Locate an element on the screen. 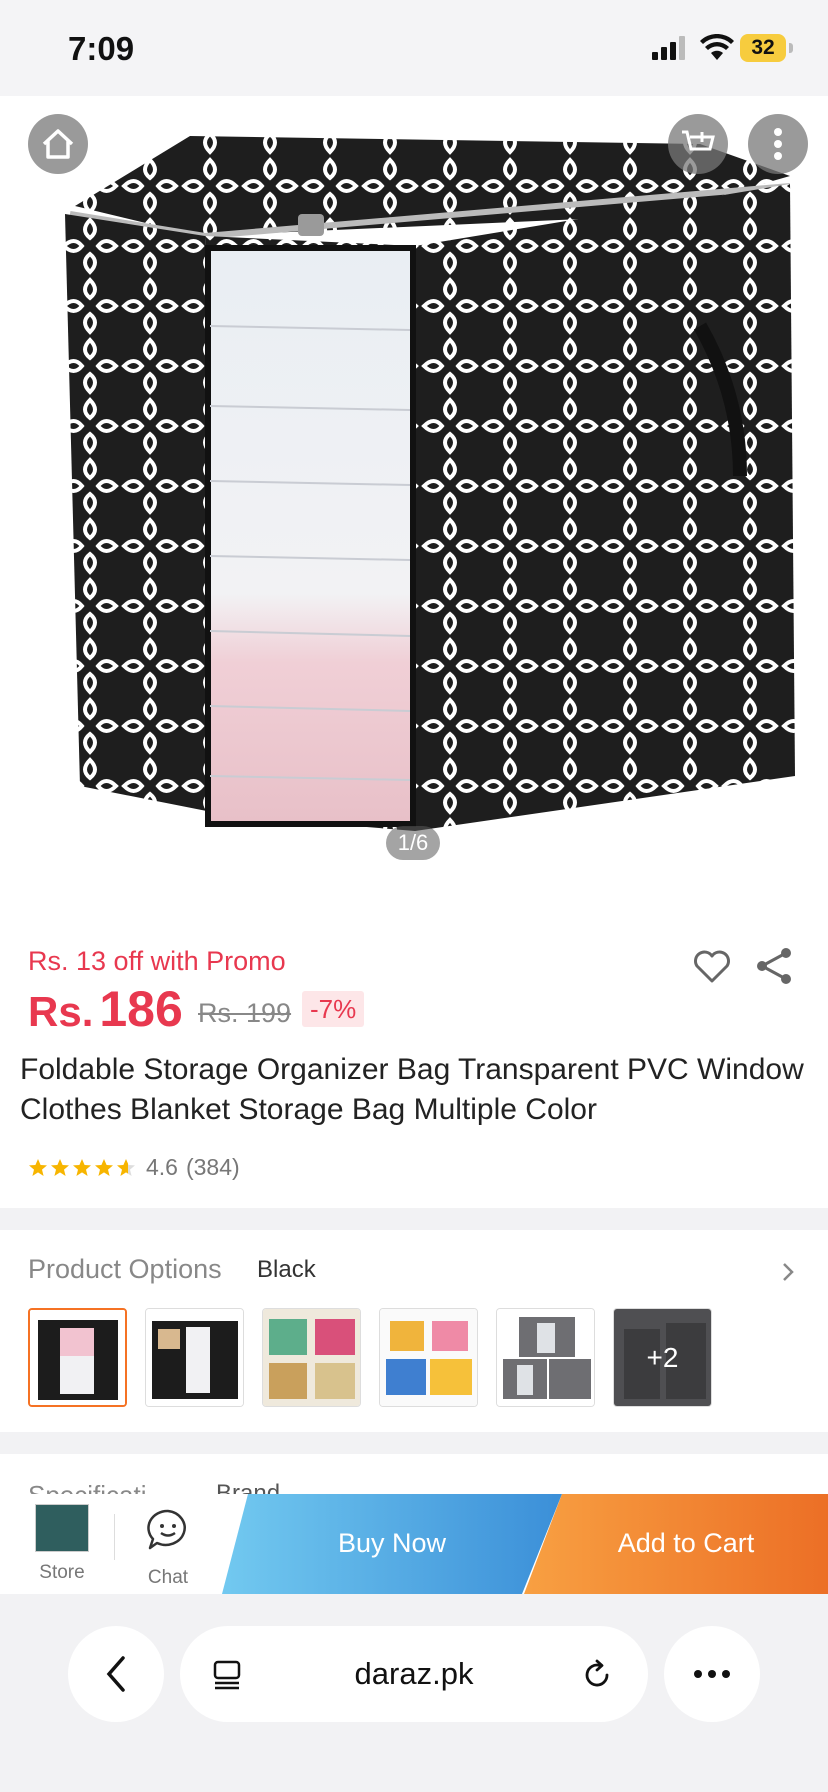 The height and width of the screenshot is (1792, 828). price-amount: 186 is located at coordinates (141, 1009).